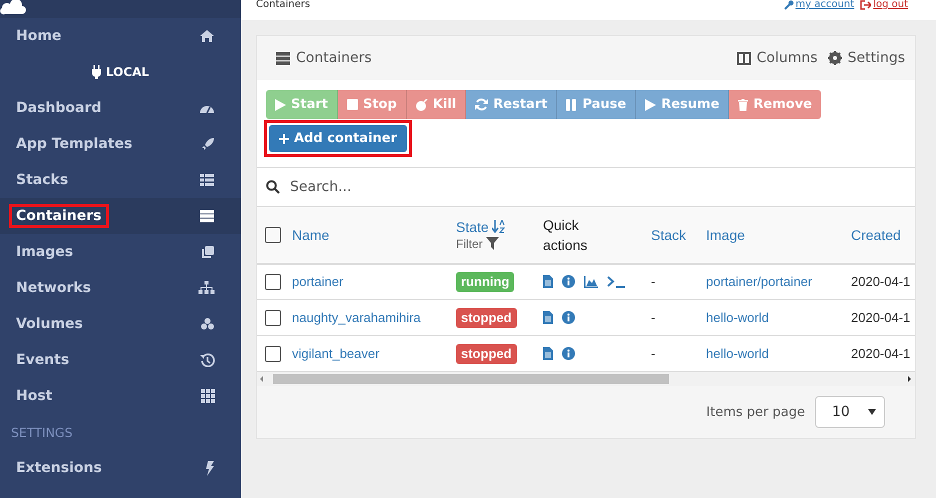  What do you see at coordinates (206, 288) in the screenshot?
I see `sitemap-icon` at bounding box center [206, 288].